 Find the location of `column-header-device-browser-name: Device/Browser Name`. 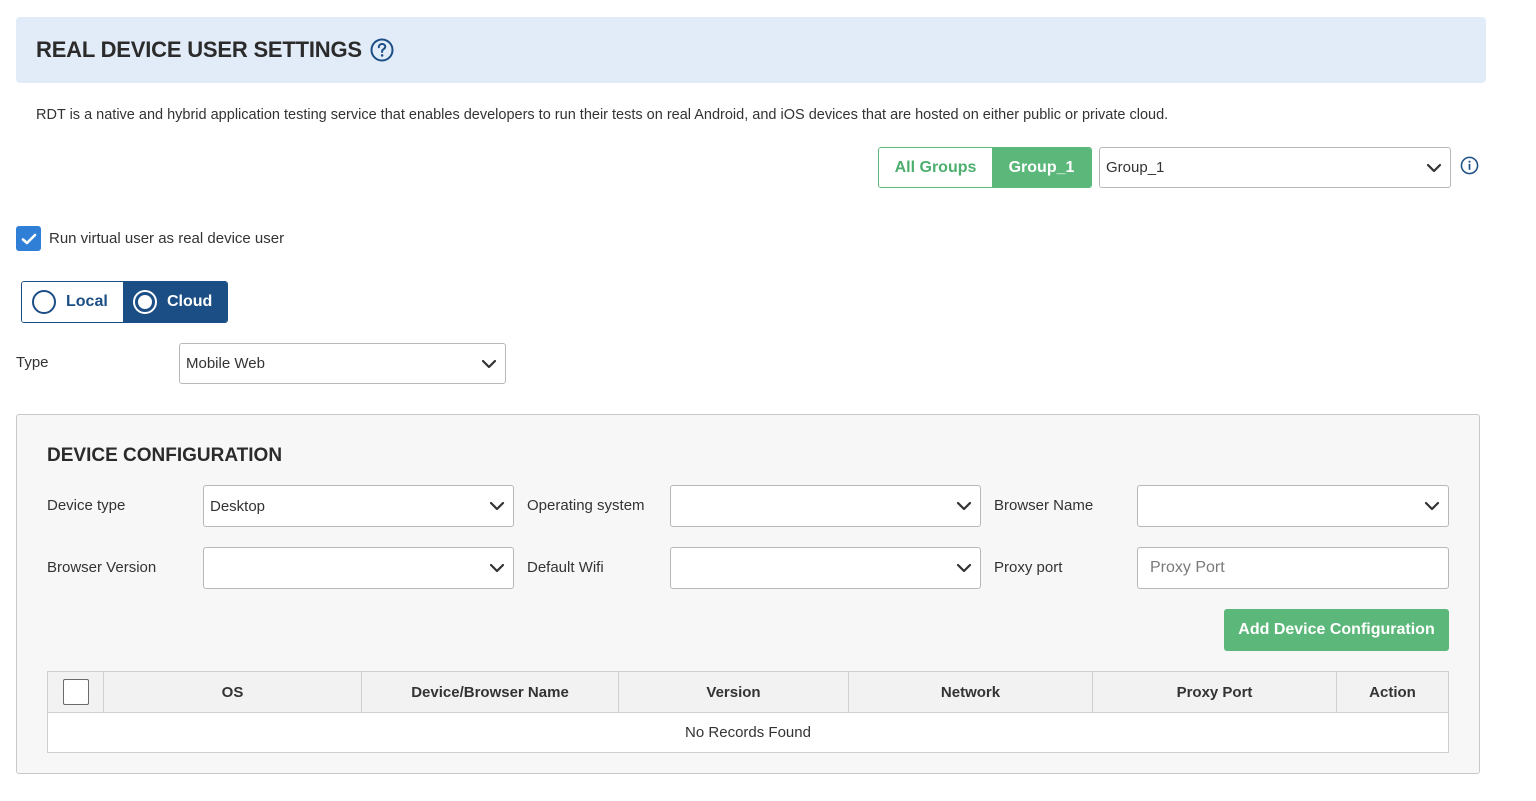

column-header-device-browser-name: Device/Browser Name is located at coordinates (490, 692).